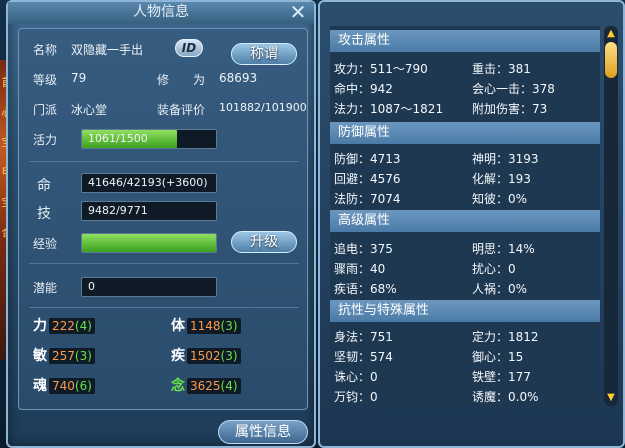 This screenshot has width=625, height=448. Describe the element at coordinates (40, 326) in the screenshot. I see `attr-name: 力` at that location.